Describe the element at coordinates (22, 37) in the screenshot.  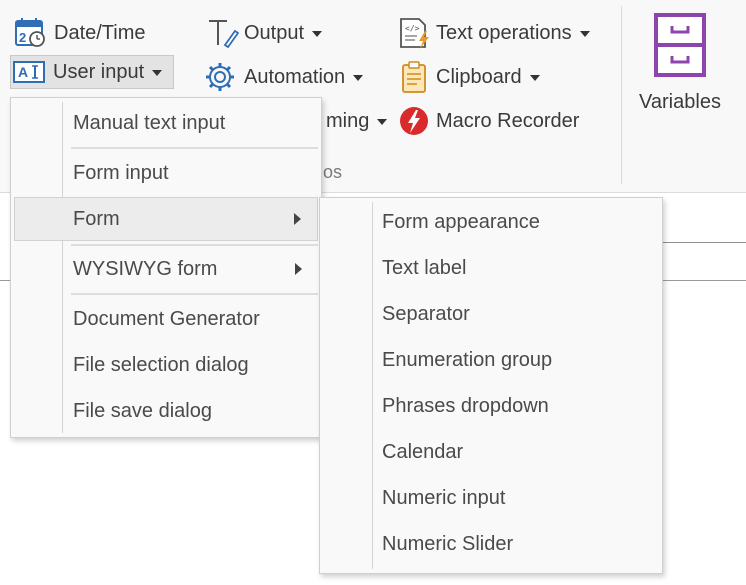
I see `svg-text: 2` at that location.